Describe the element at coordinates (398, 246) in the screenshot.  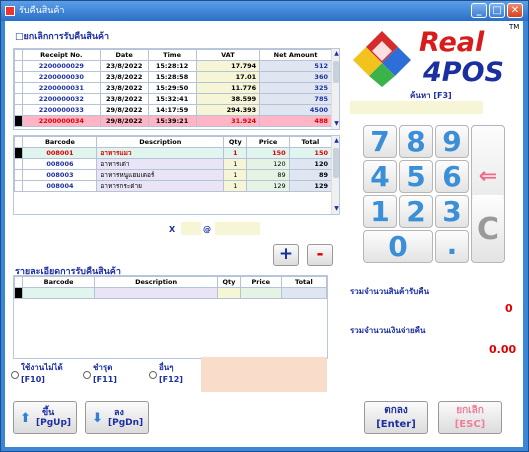
I see `keypad-0: 0` at that location.